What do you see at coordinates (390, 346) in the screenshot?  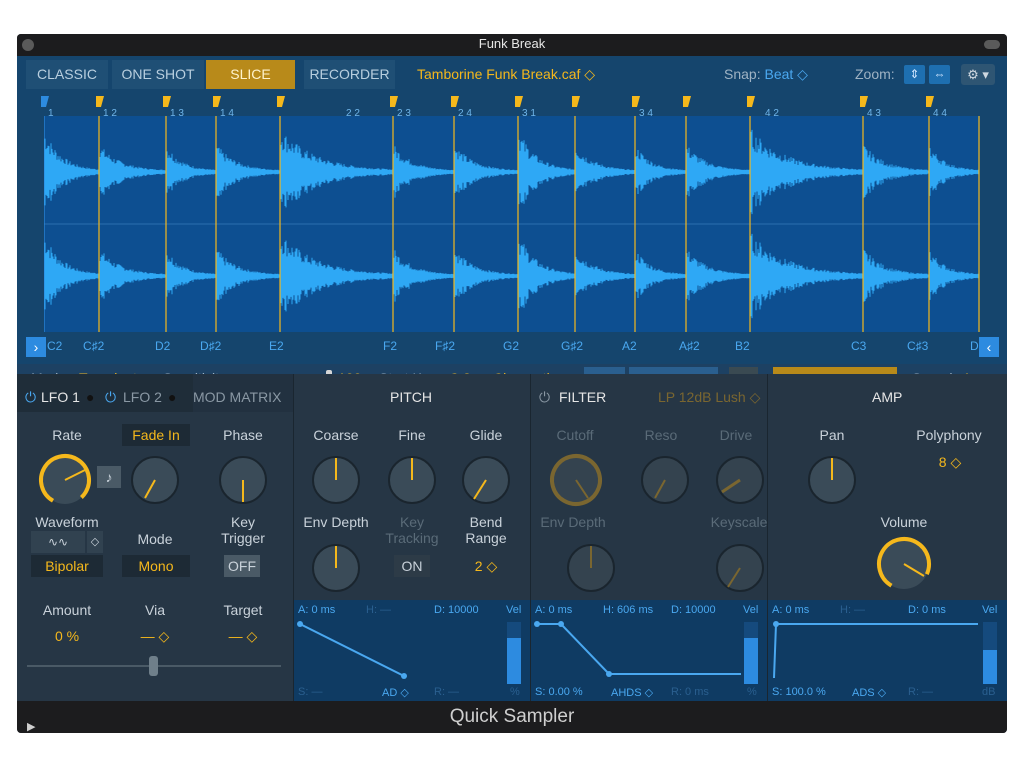 I see `slice-note-label: F2` at bounding box center [390, 346].